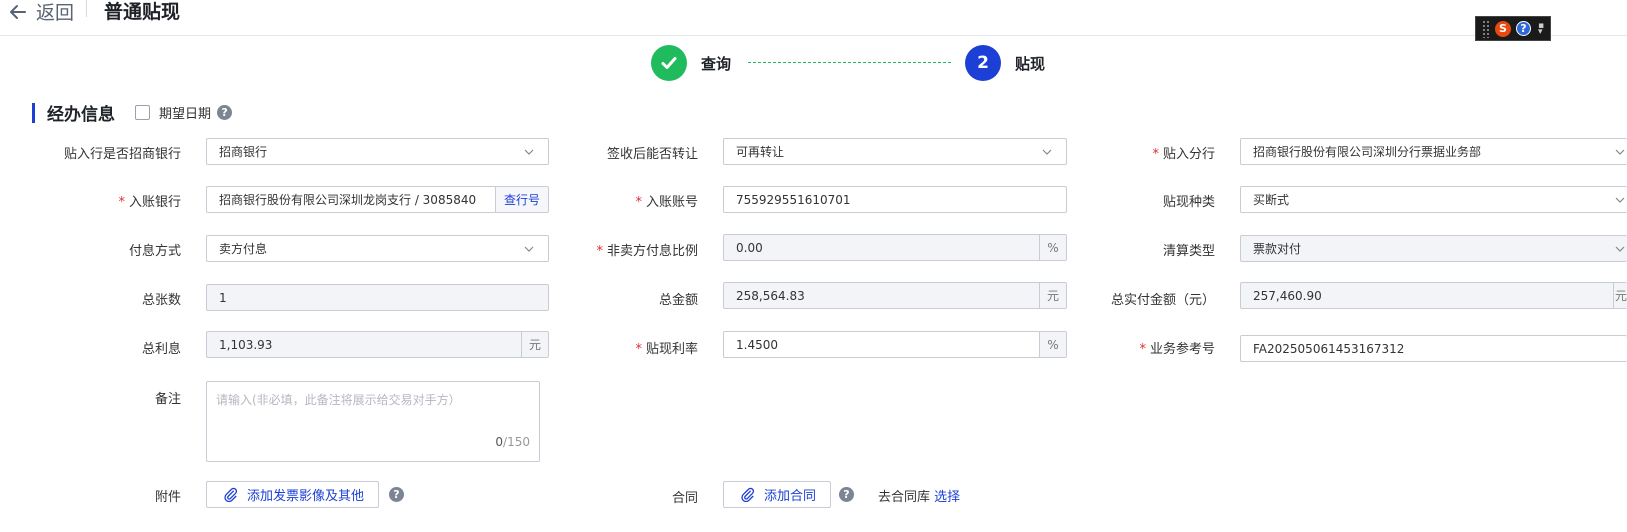 This screenshot has height=532, width=1627. Describe the element at coordinates (81, 115) in the screenshot. I see `section-title: 经办信息` at that location.